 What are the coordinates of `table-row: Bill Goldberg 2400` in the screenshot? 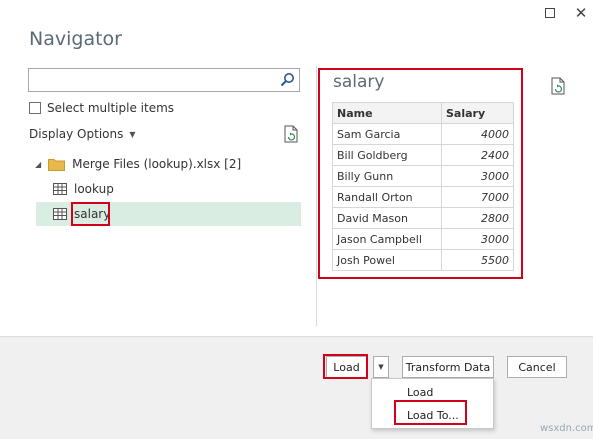 It's located at (423, 155).